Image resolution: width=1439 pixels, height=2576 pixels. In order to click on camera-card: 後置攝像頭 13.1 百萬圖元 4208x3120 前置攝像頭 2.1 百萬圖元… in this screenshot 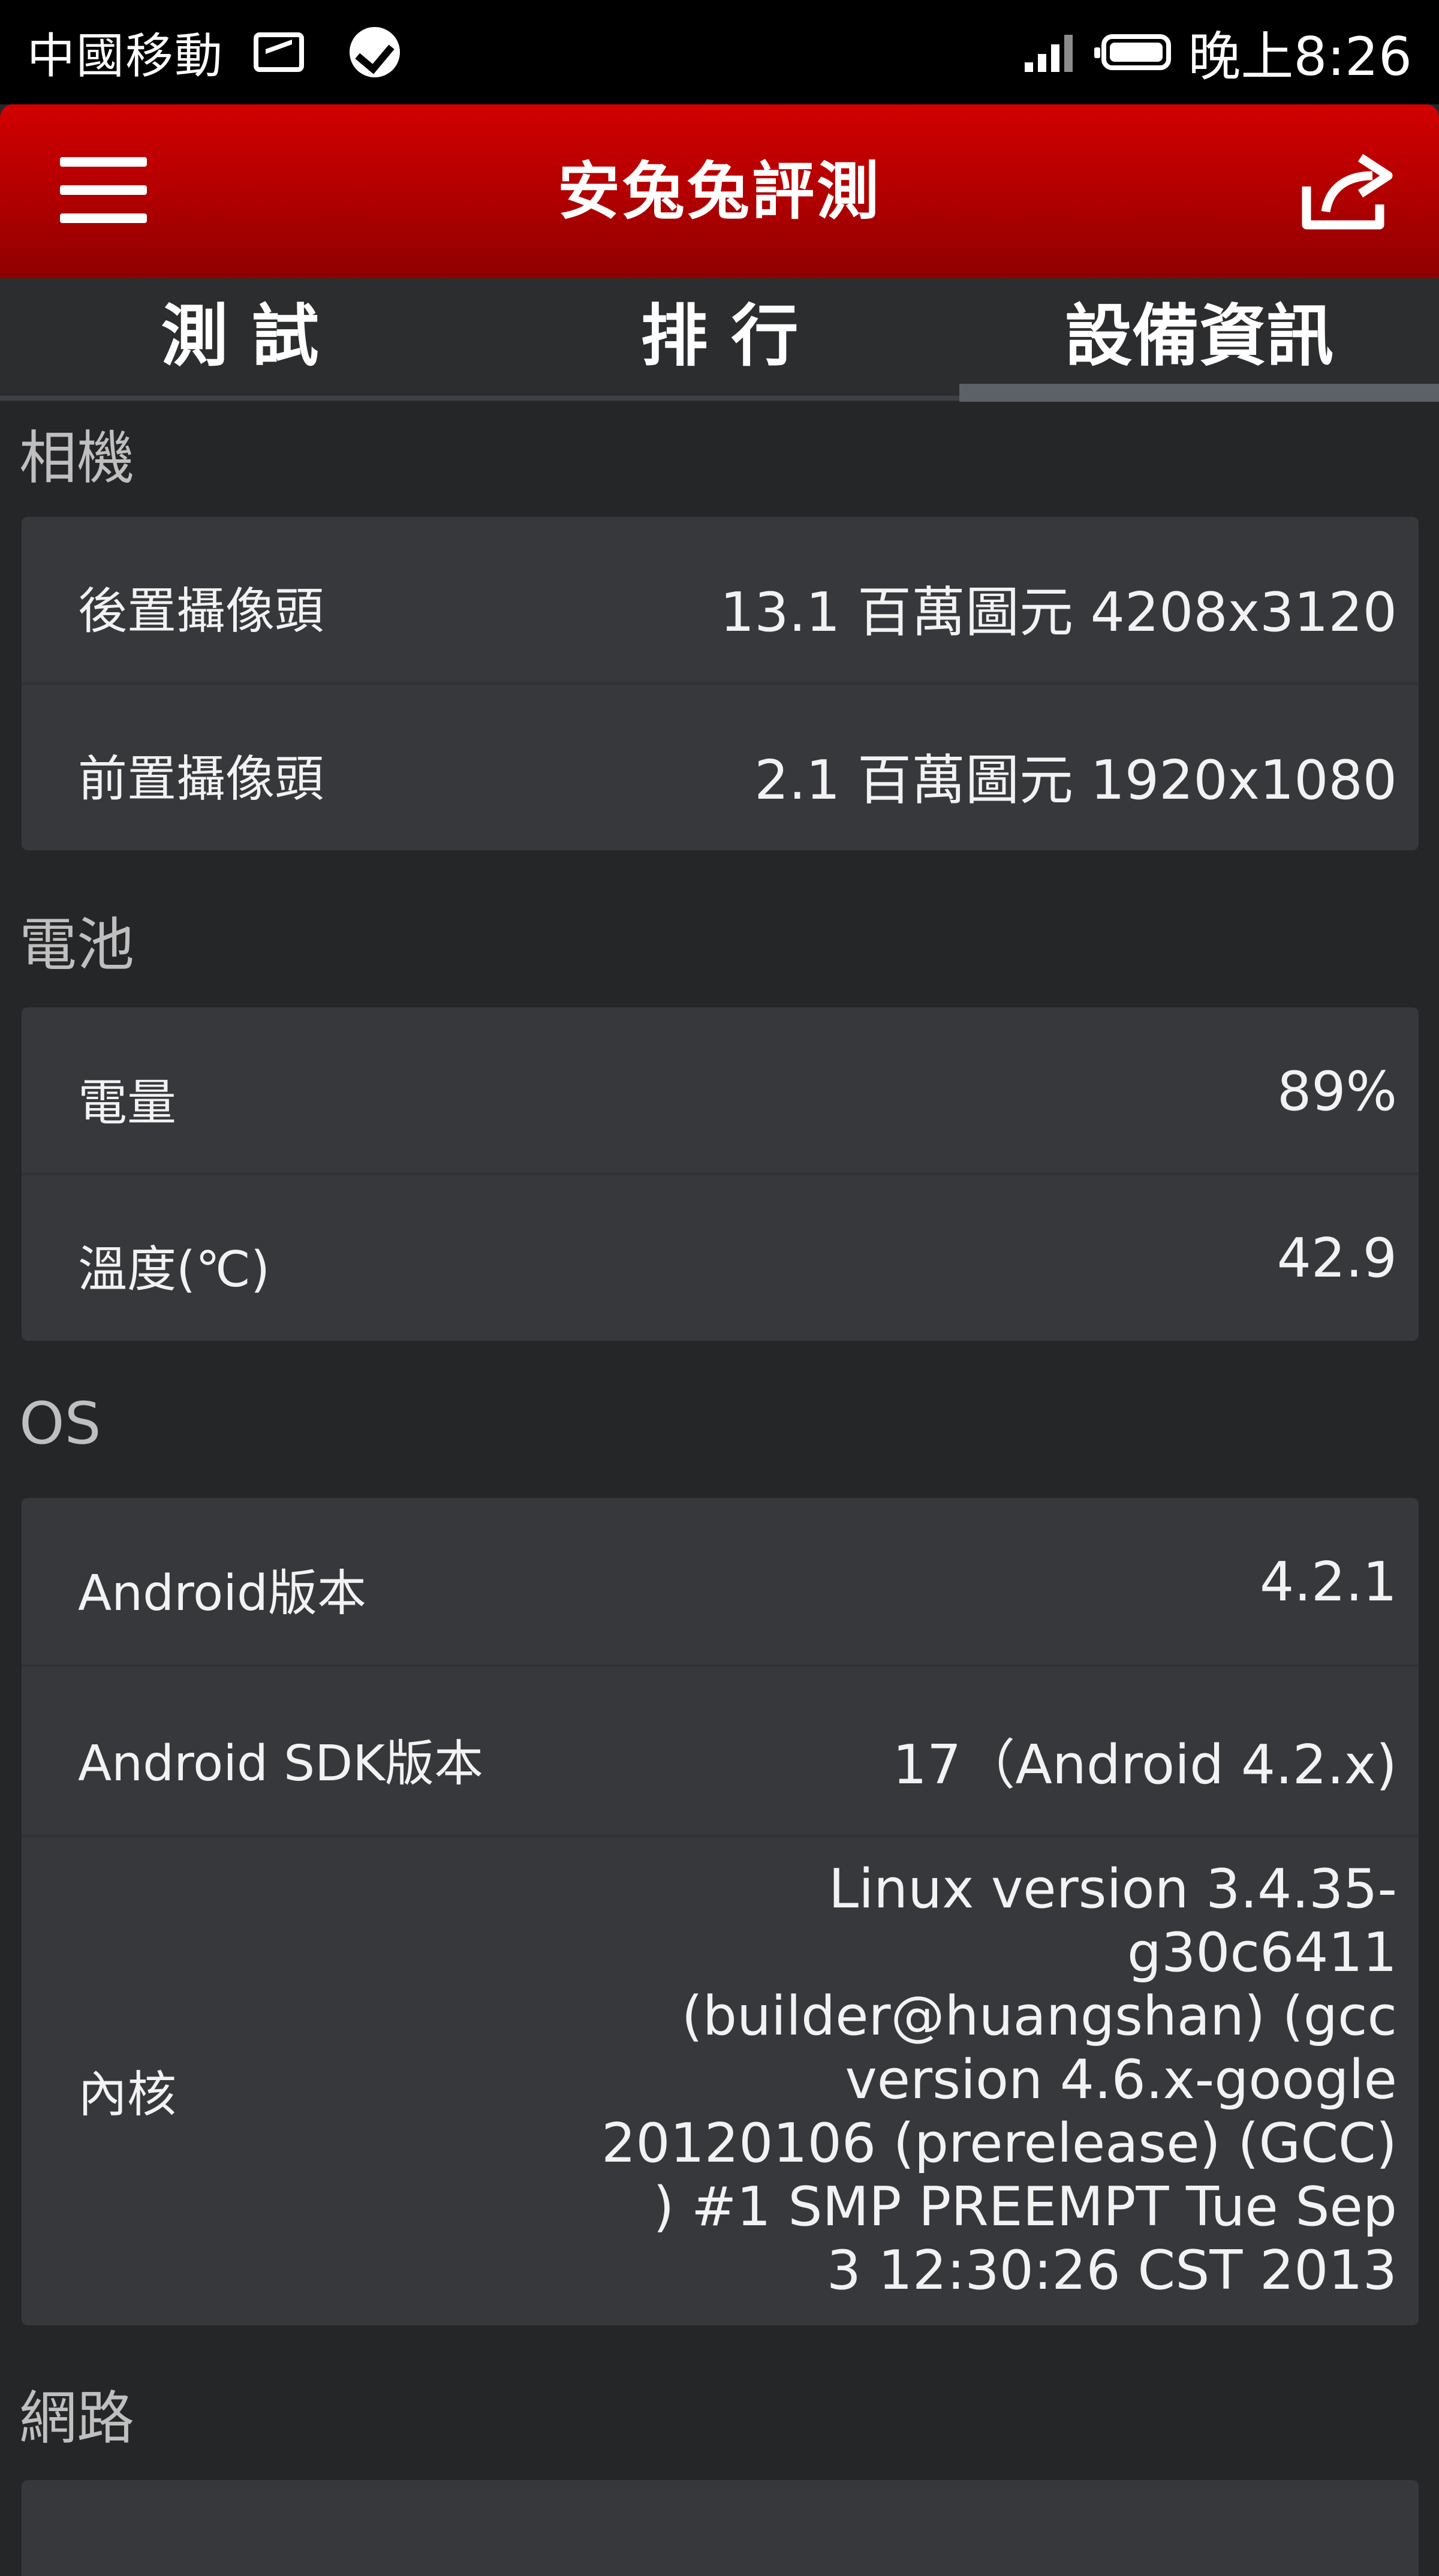, I will do `click(721, 684)`.